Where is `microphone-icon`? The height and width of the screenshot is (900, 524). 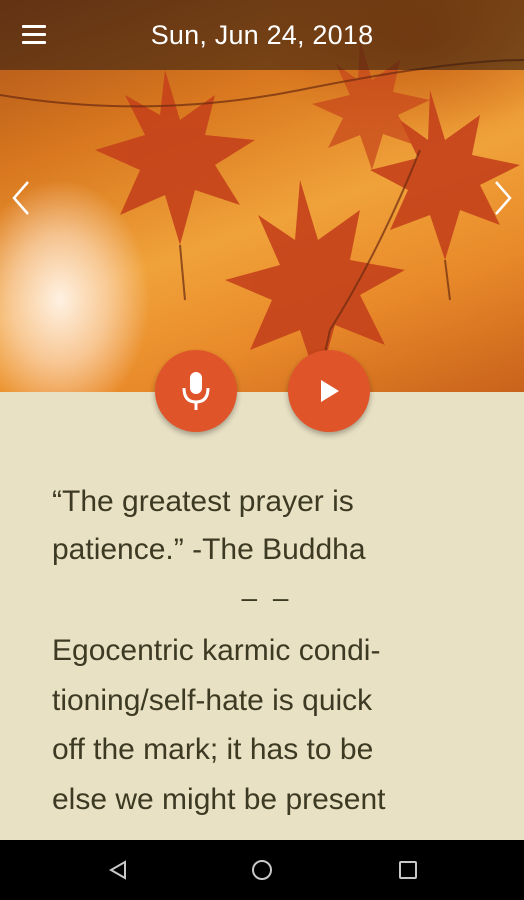 microphone-icon is located at coordinates (196, 391).